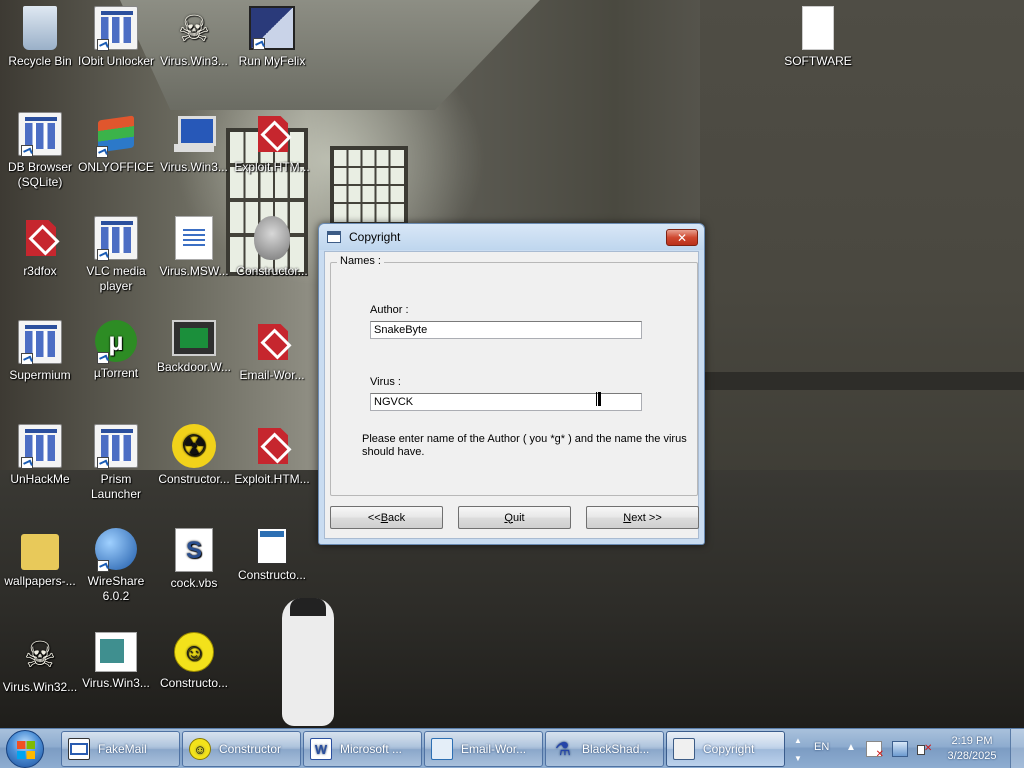 This screenshot has height=768, width=1024. What do you see at coordinates (1017, 748) in the screenshot?
I see `show-desktop-button` at bounding box center [1017, 748].